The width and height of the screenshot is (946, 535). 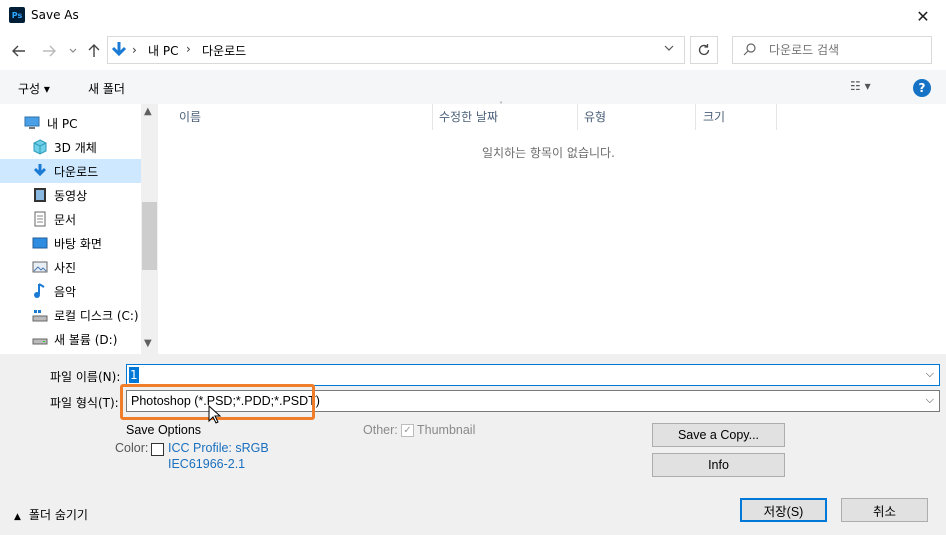 What do you see at coordinates (501, 105) in the screenshot?
I see `sort-indicator-icon: ˅` at bounding box center [501, 105].